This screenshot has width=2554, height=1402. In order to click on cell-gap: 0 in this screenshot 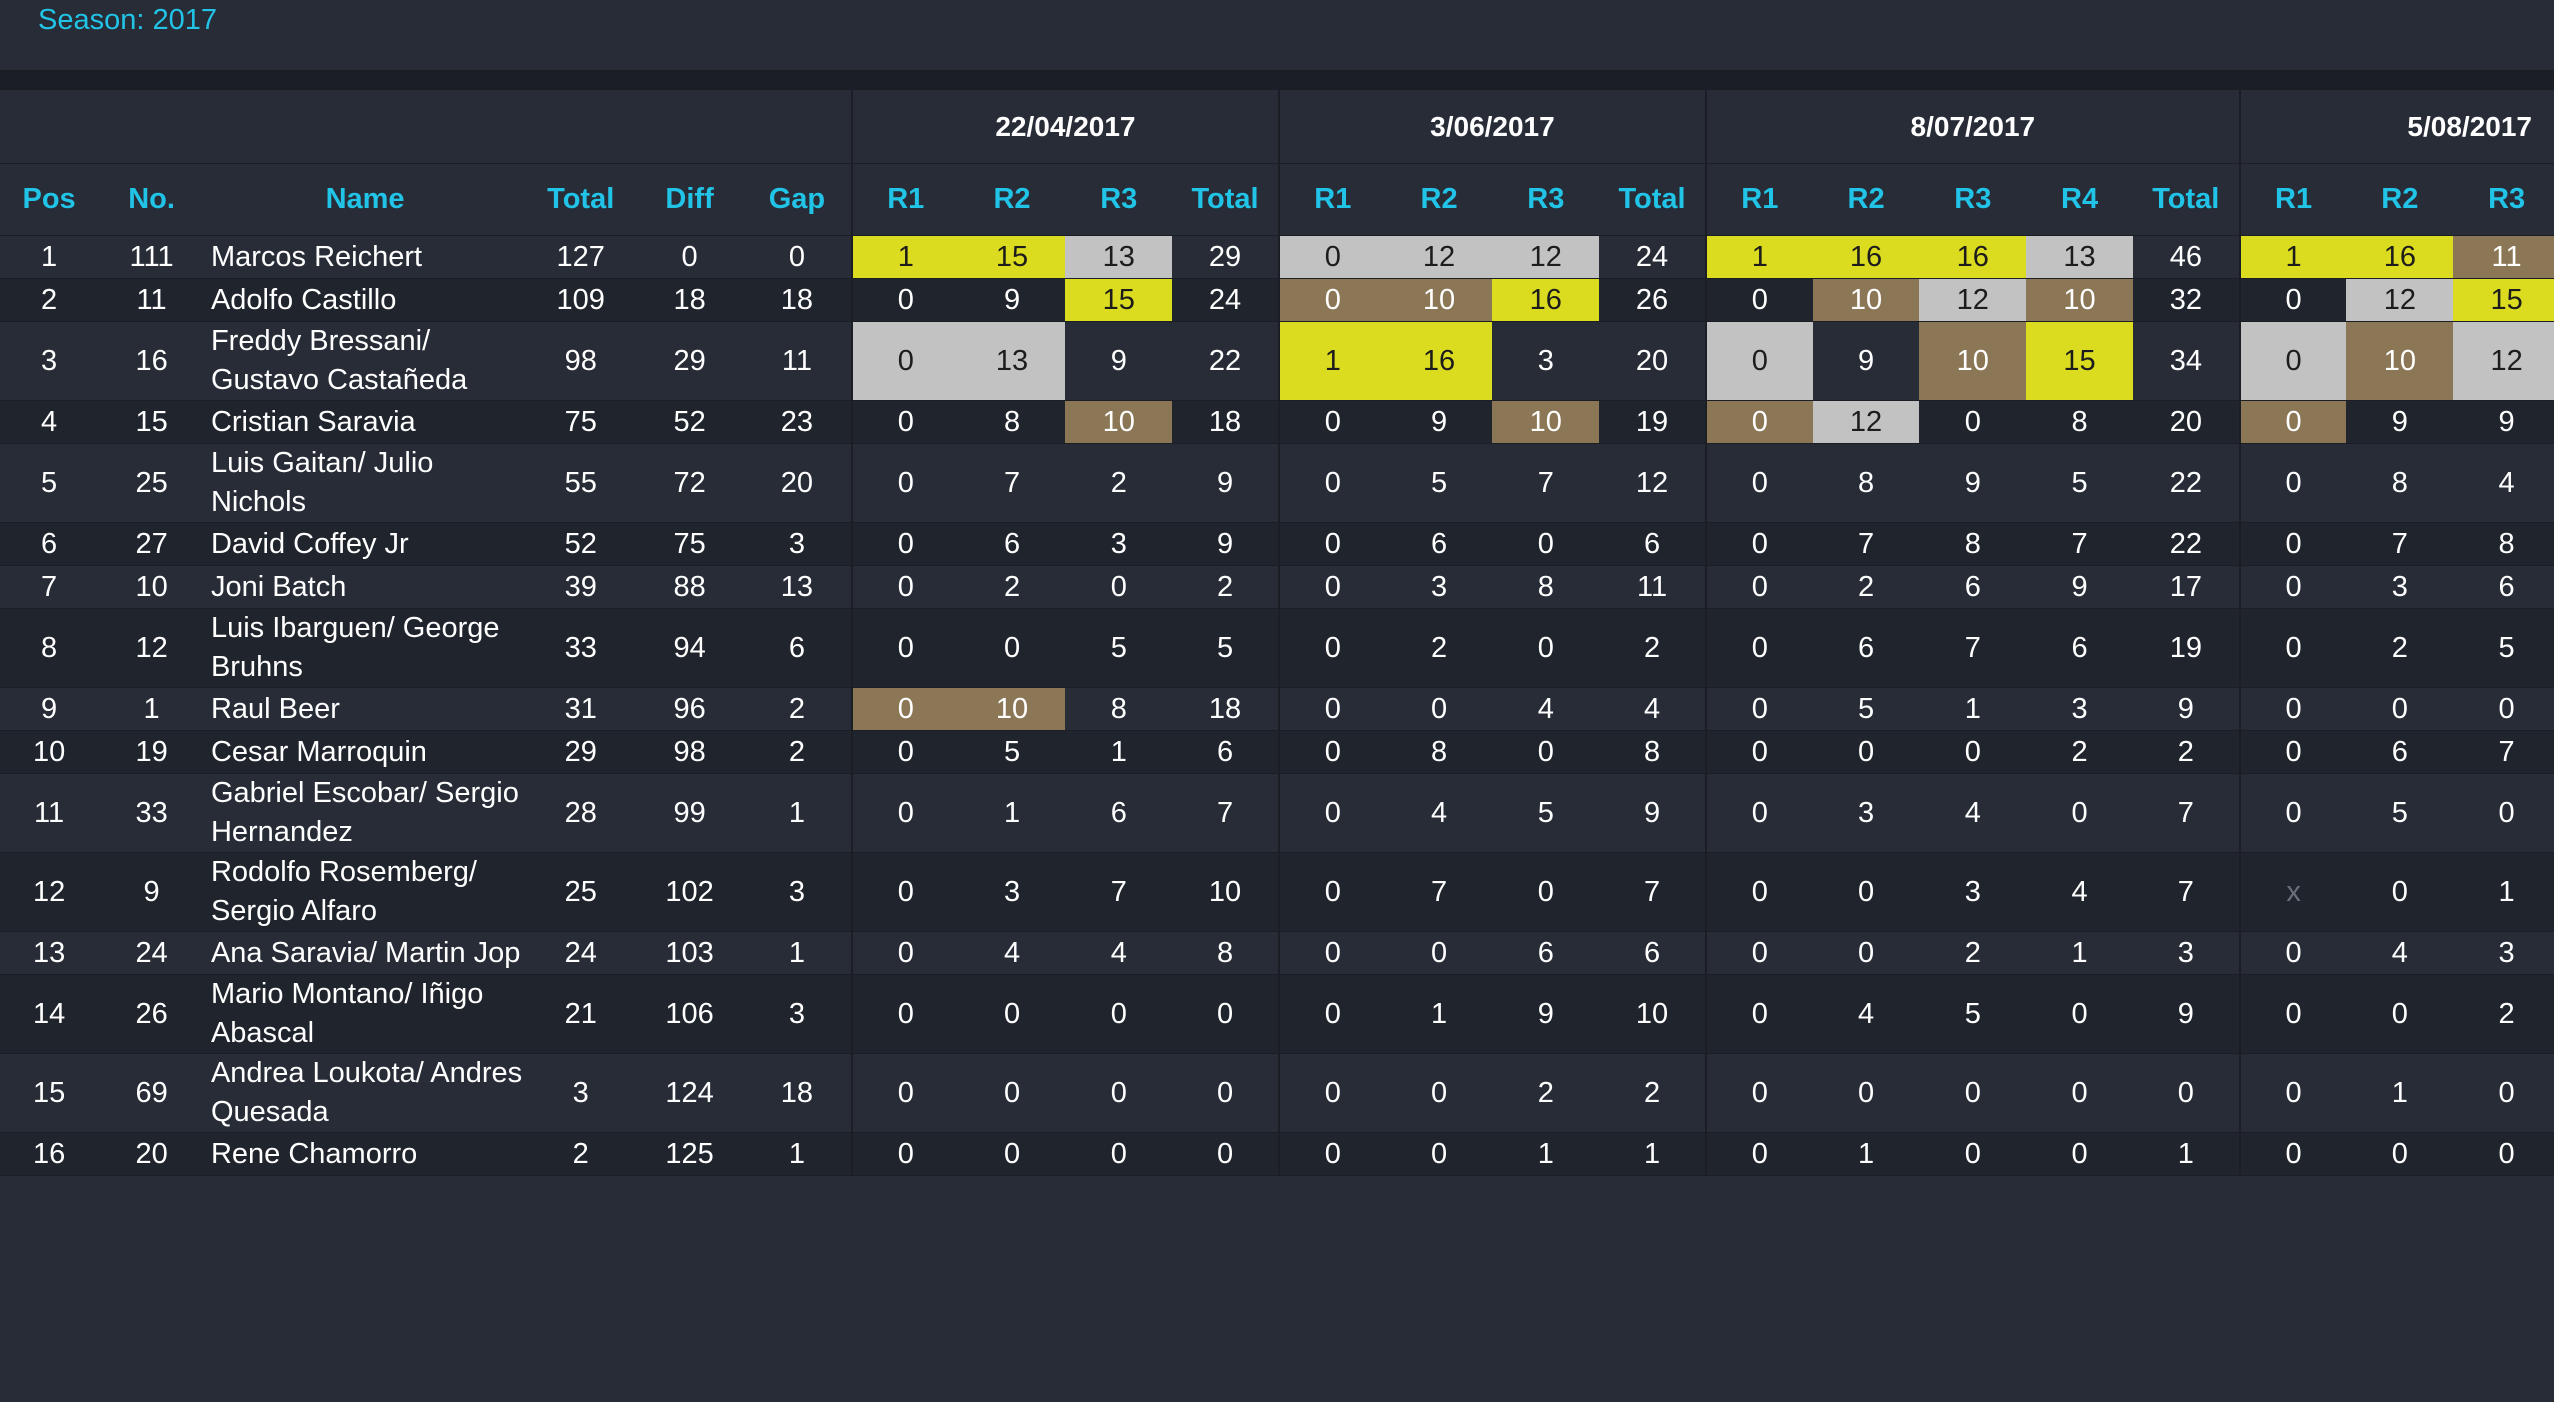, I will do `click(797, 257)`.